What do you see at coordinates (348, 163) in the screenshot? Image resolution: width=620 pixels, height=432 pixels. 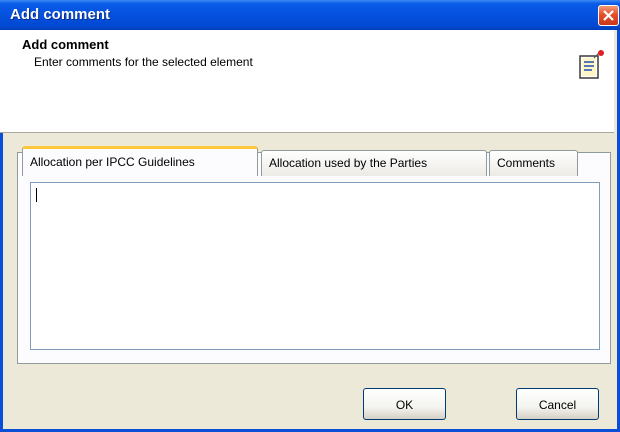 I see `tab-label: Allocation used by the Parties` at bounding box center [348, 163].